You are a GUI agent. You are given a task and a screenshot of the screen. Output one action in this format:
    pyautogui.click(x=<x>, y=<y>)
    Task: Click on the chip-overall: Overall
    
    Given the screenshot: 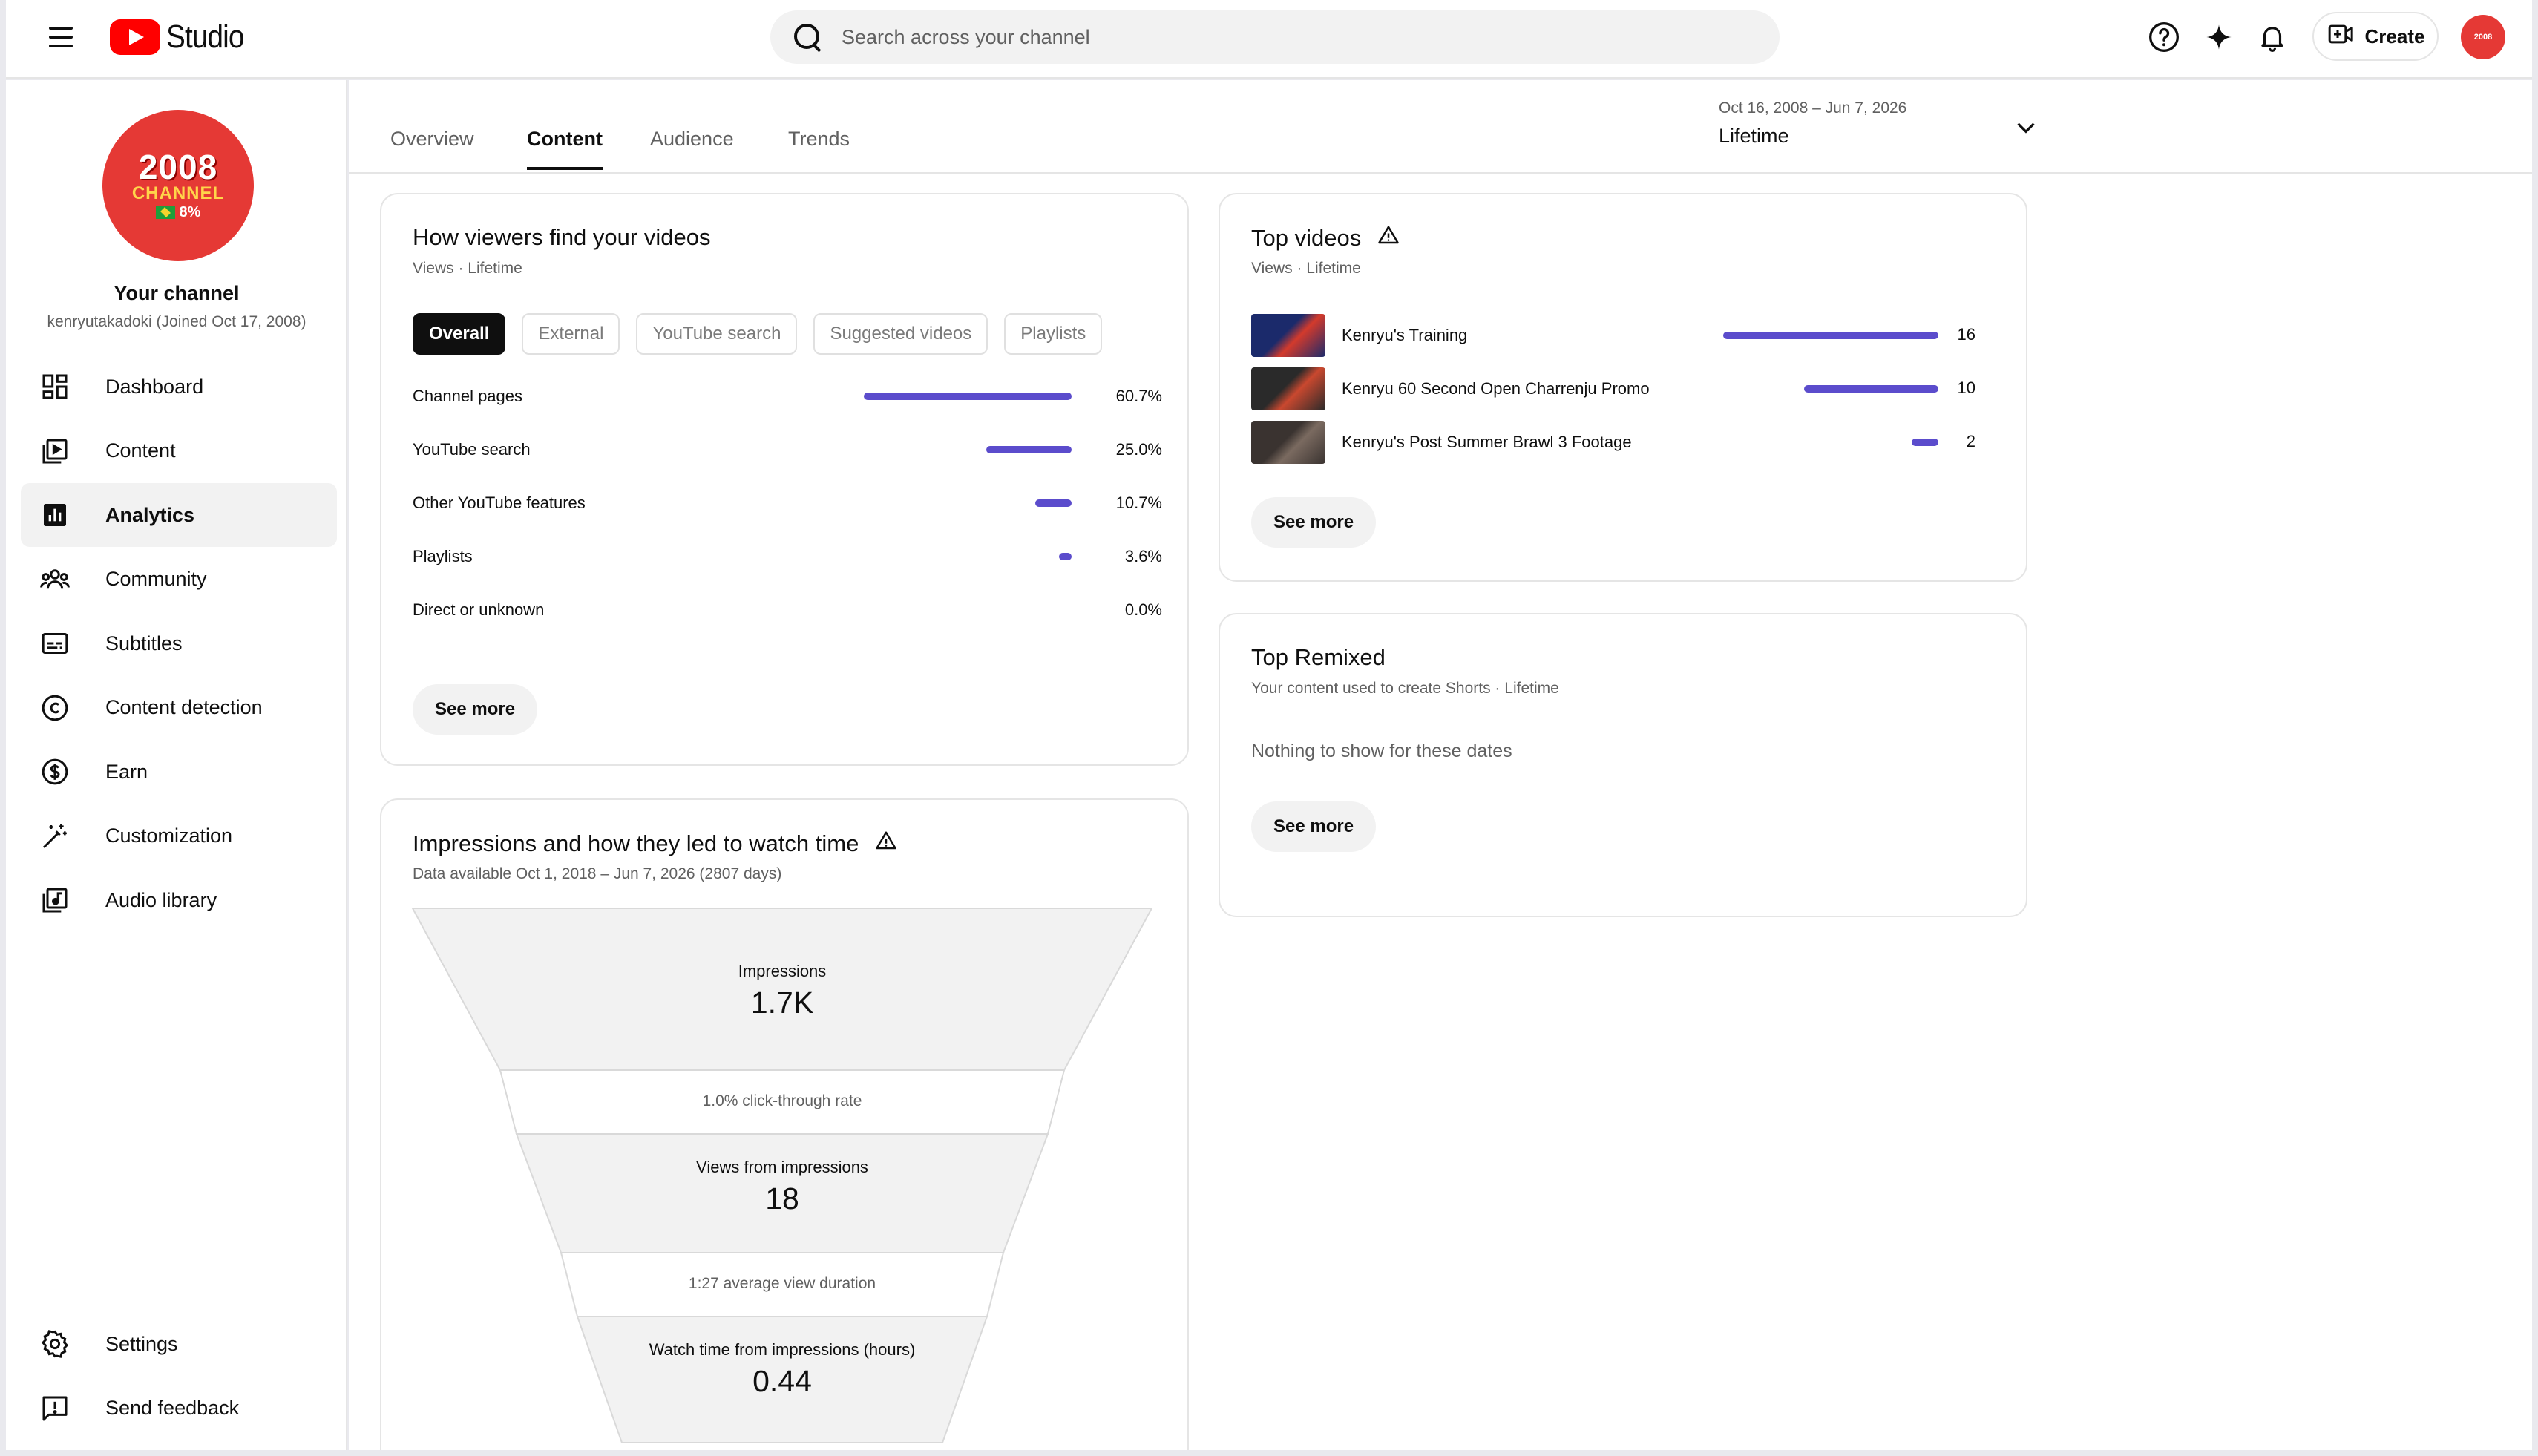 What is the action you would take?
    pyautogui.click(x=459, y=334)
    